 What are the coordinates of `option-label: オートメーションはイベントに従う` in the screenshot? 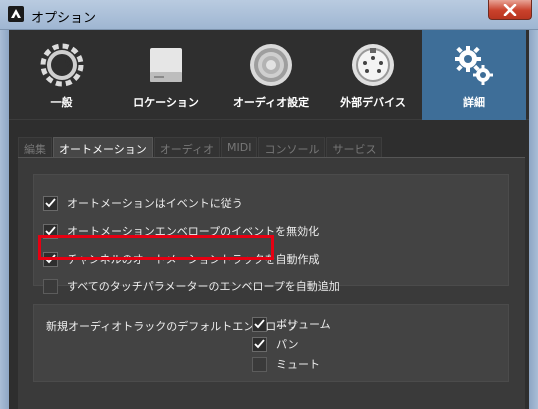 It's located at (155, 203).